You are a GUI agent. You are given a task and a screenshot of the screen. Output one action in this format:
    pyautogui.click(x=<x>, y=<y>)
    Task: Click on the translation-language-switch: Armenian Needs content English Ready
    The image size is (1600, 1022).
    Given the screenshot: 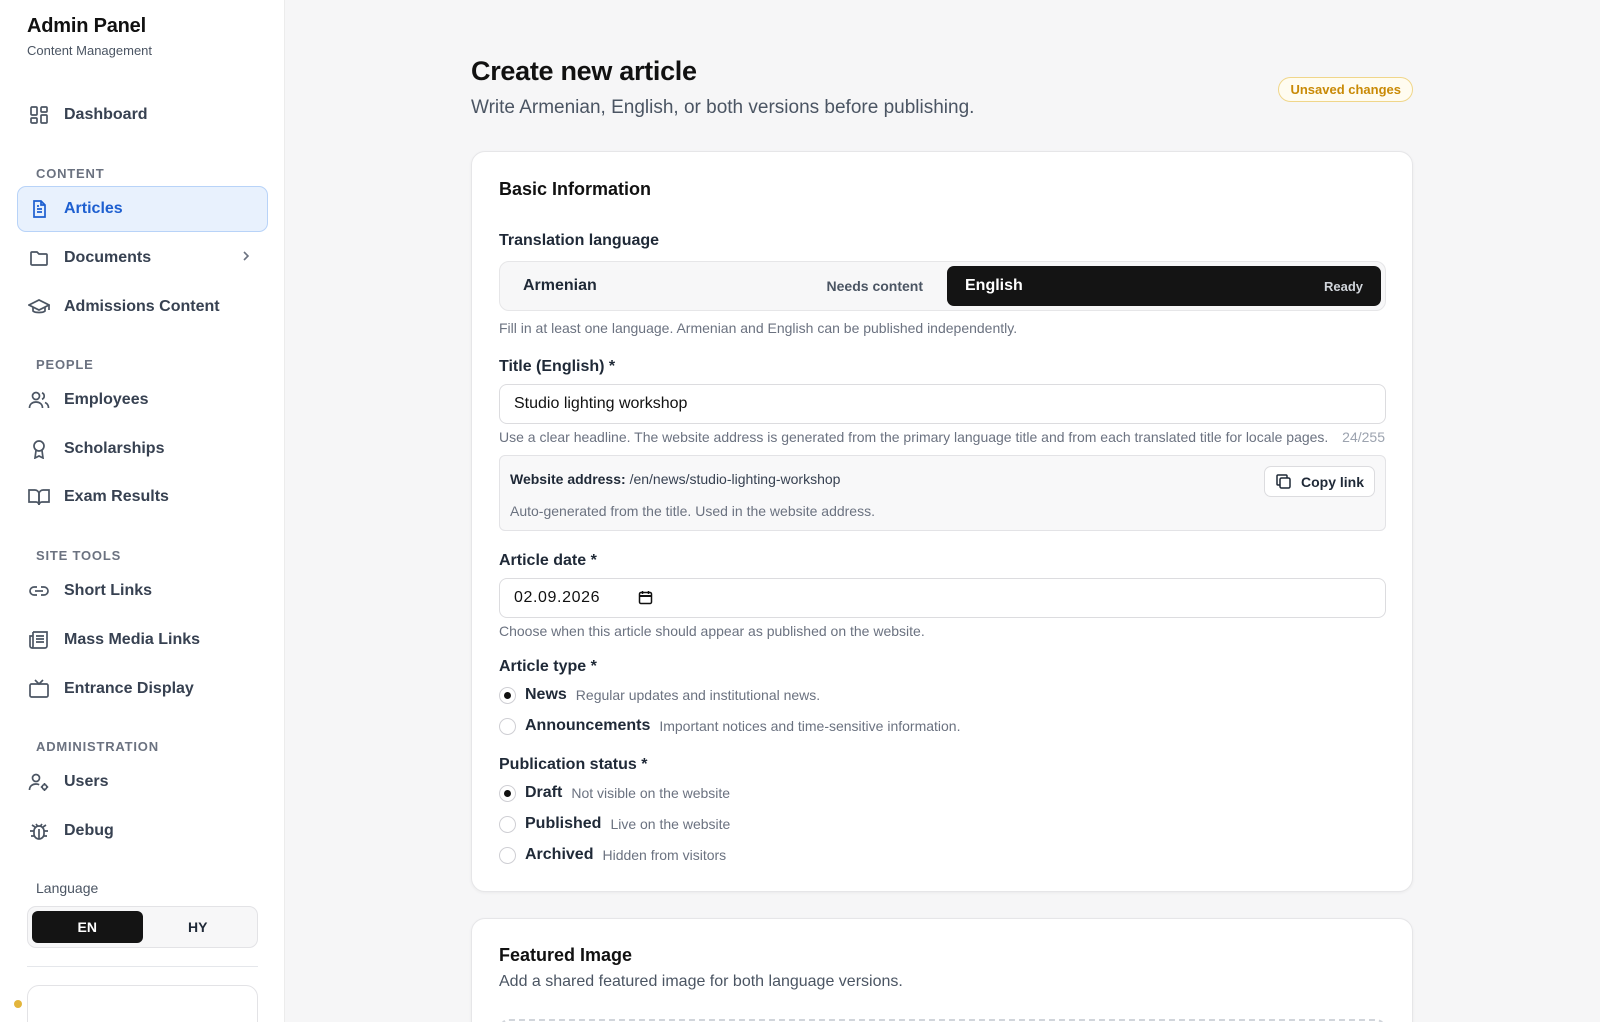 What is the action you would take?
    pyautogui.click(x=942, y=286)
    